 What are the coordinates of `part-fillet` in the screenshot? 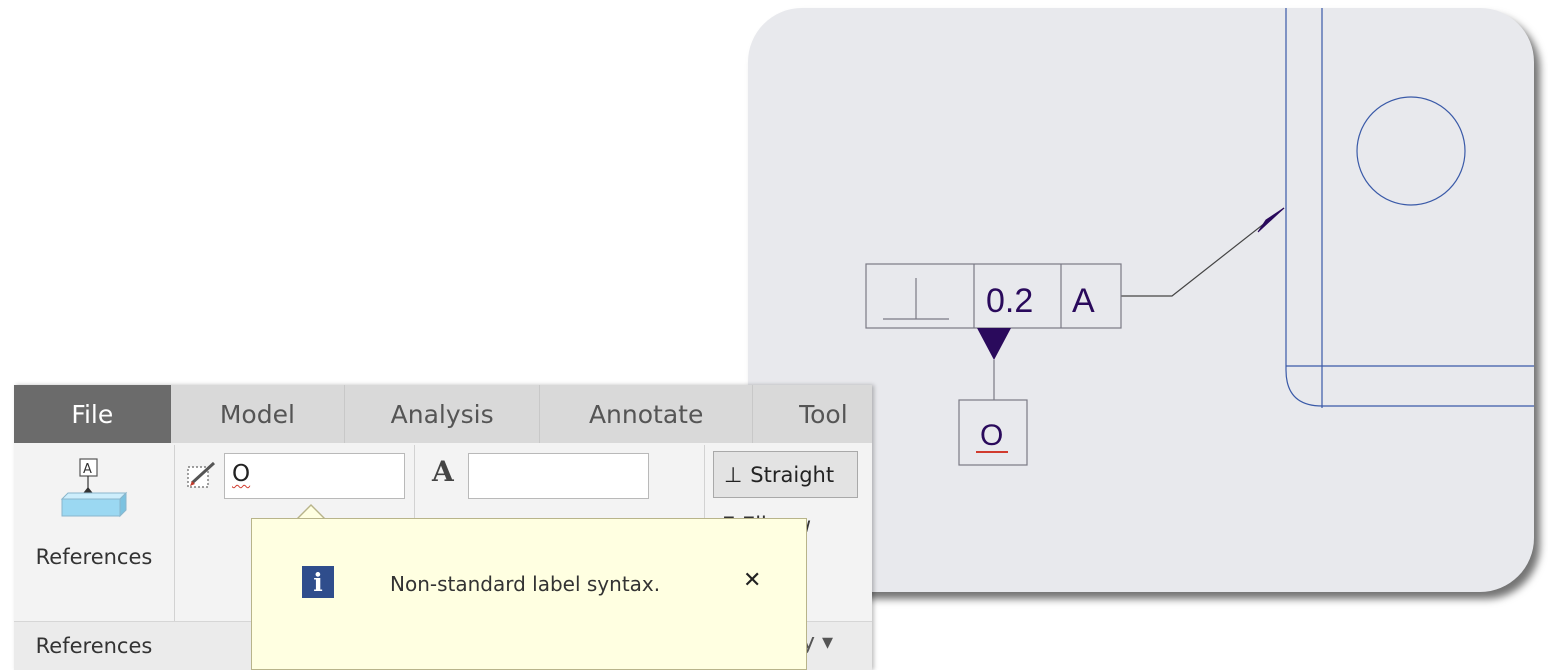 It's located at (1304, 388).